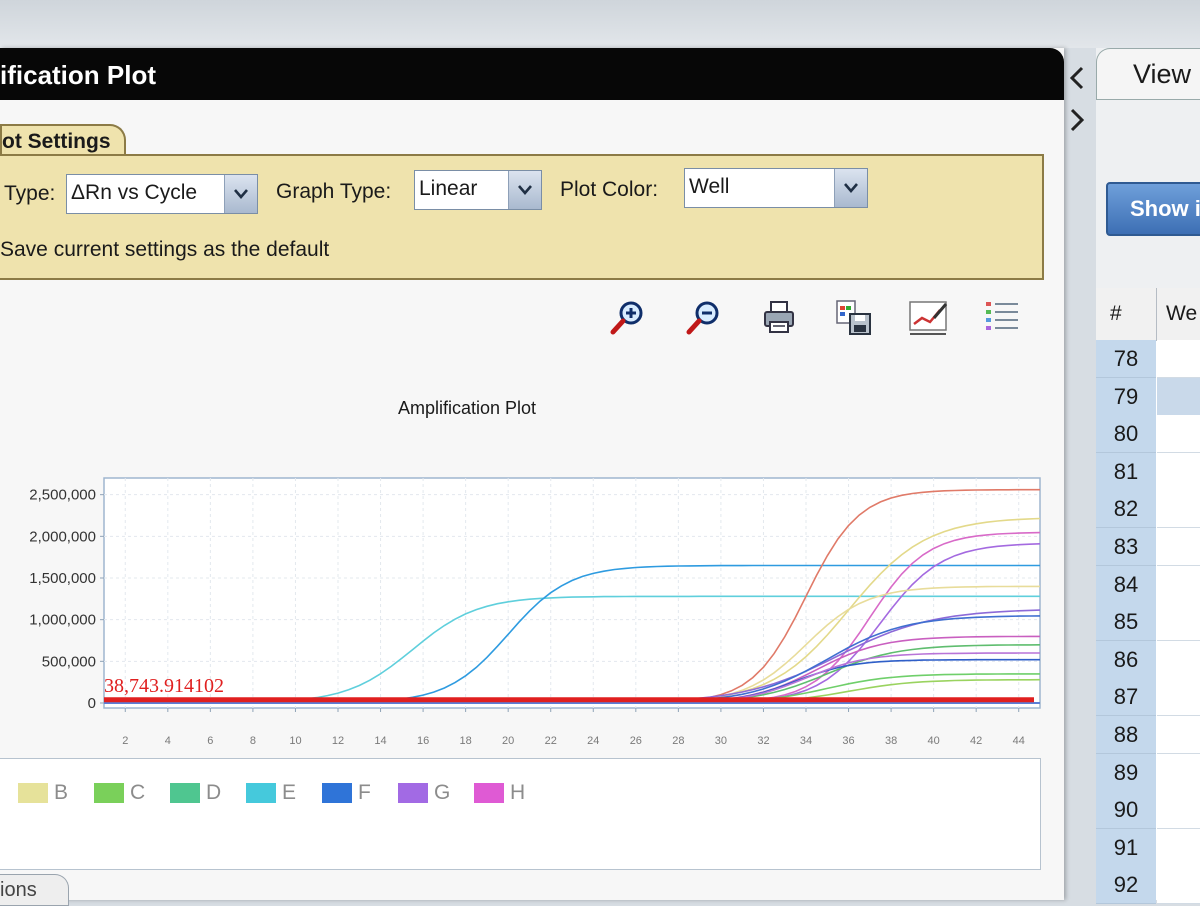 The image size is (1200, 906). What do you see at coordinates (1126, 509) in the screenshot?
I see `table-row: 82` at bounding box center [1126, 509].